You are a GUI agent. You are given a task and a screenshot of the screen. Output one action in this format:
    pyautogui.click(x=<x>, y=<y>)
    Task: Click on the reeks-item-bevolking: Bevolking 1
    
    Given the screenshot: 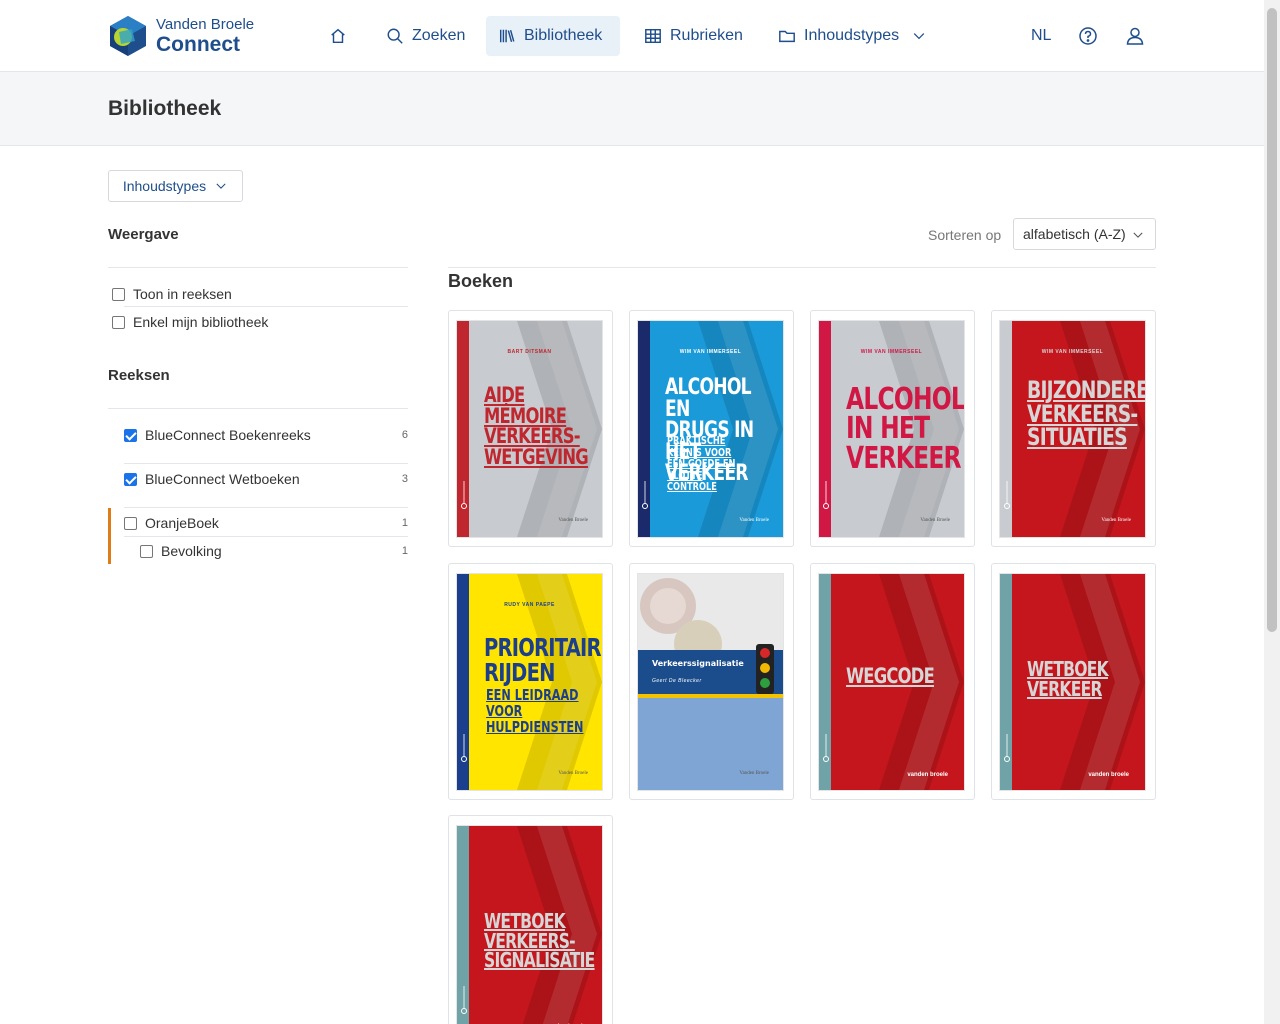 What is the action you would take?
    pyautogui.click(x=274, y=551)
    